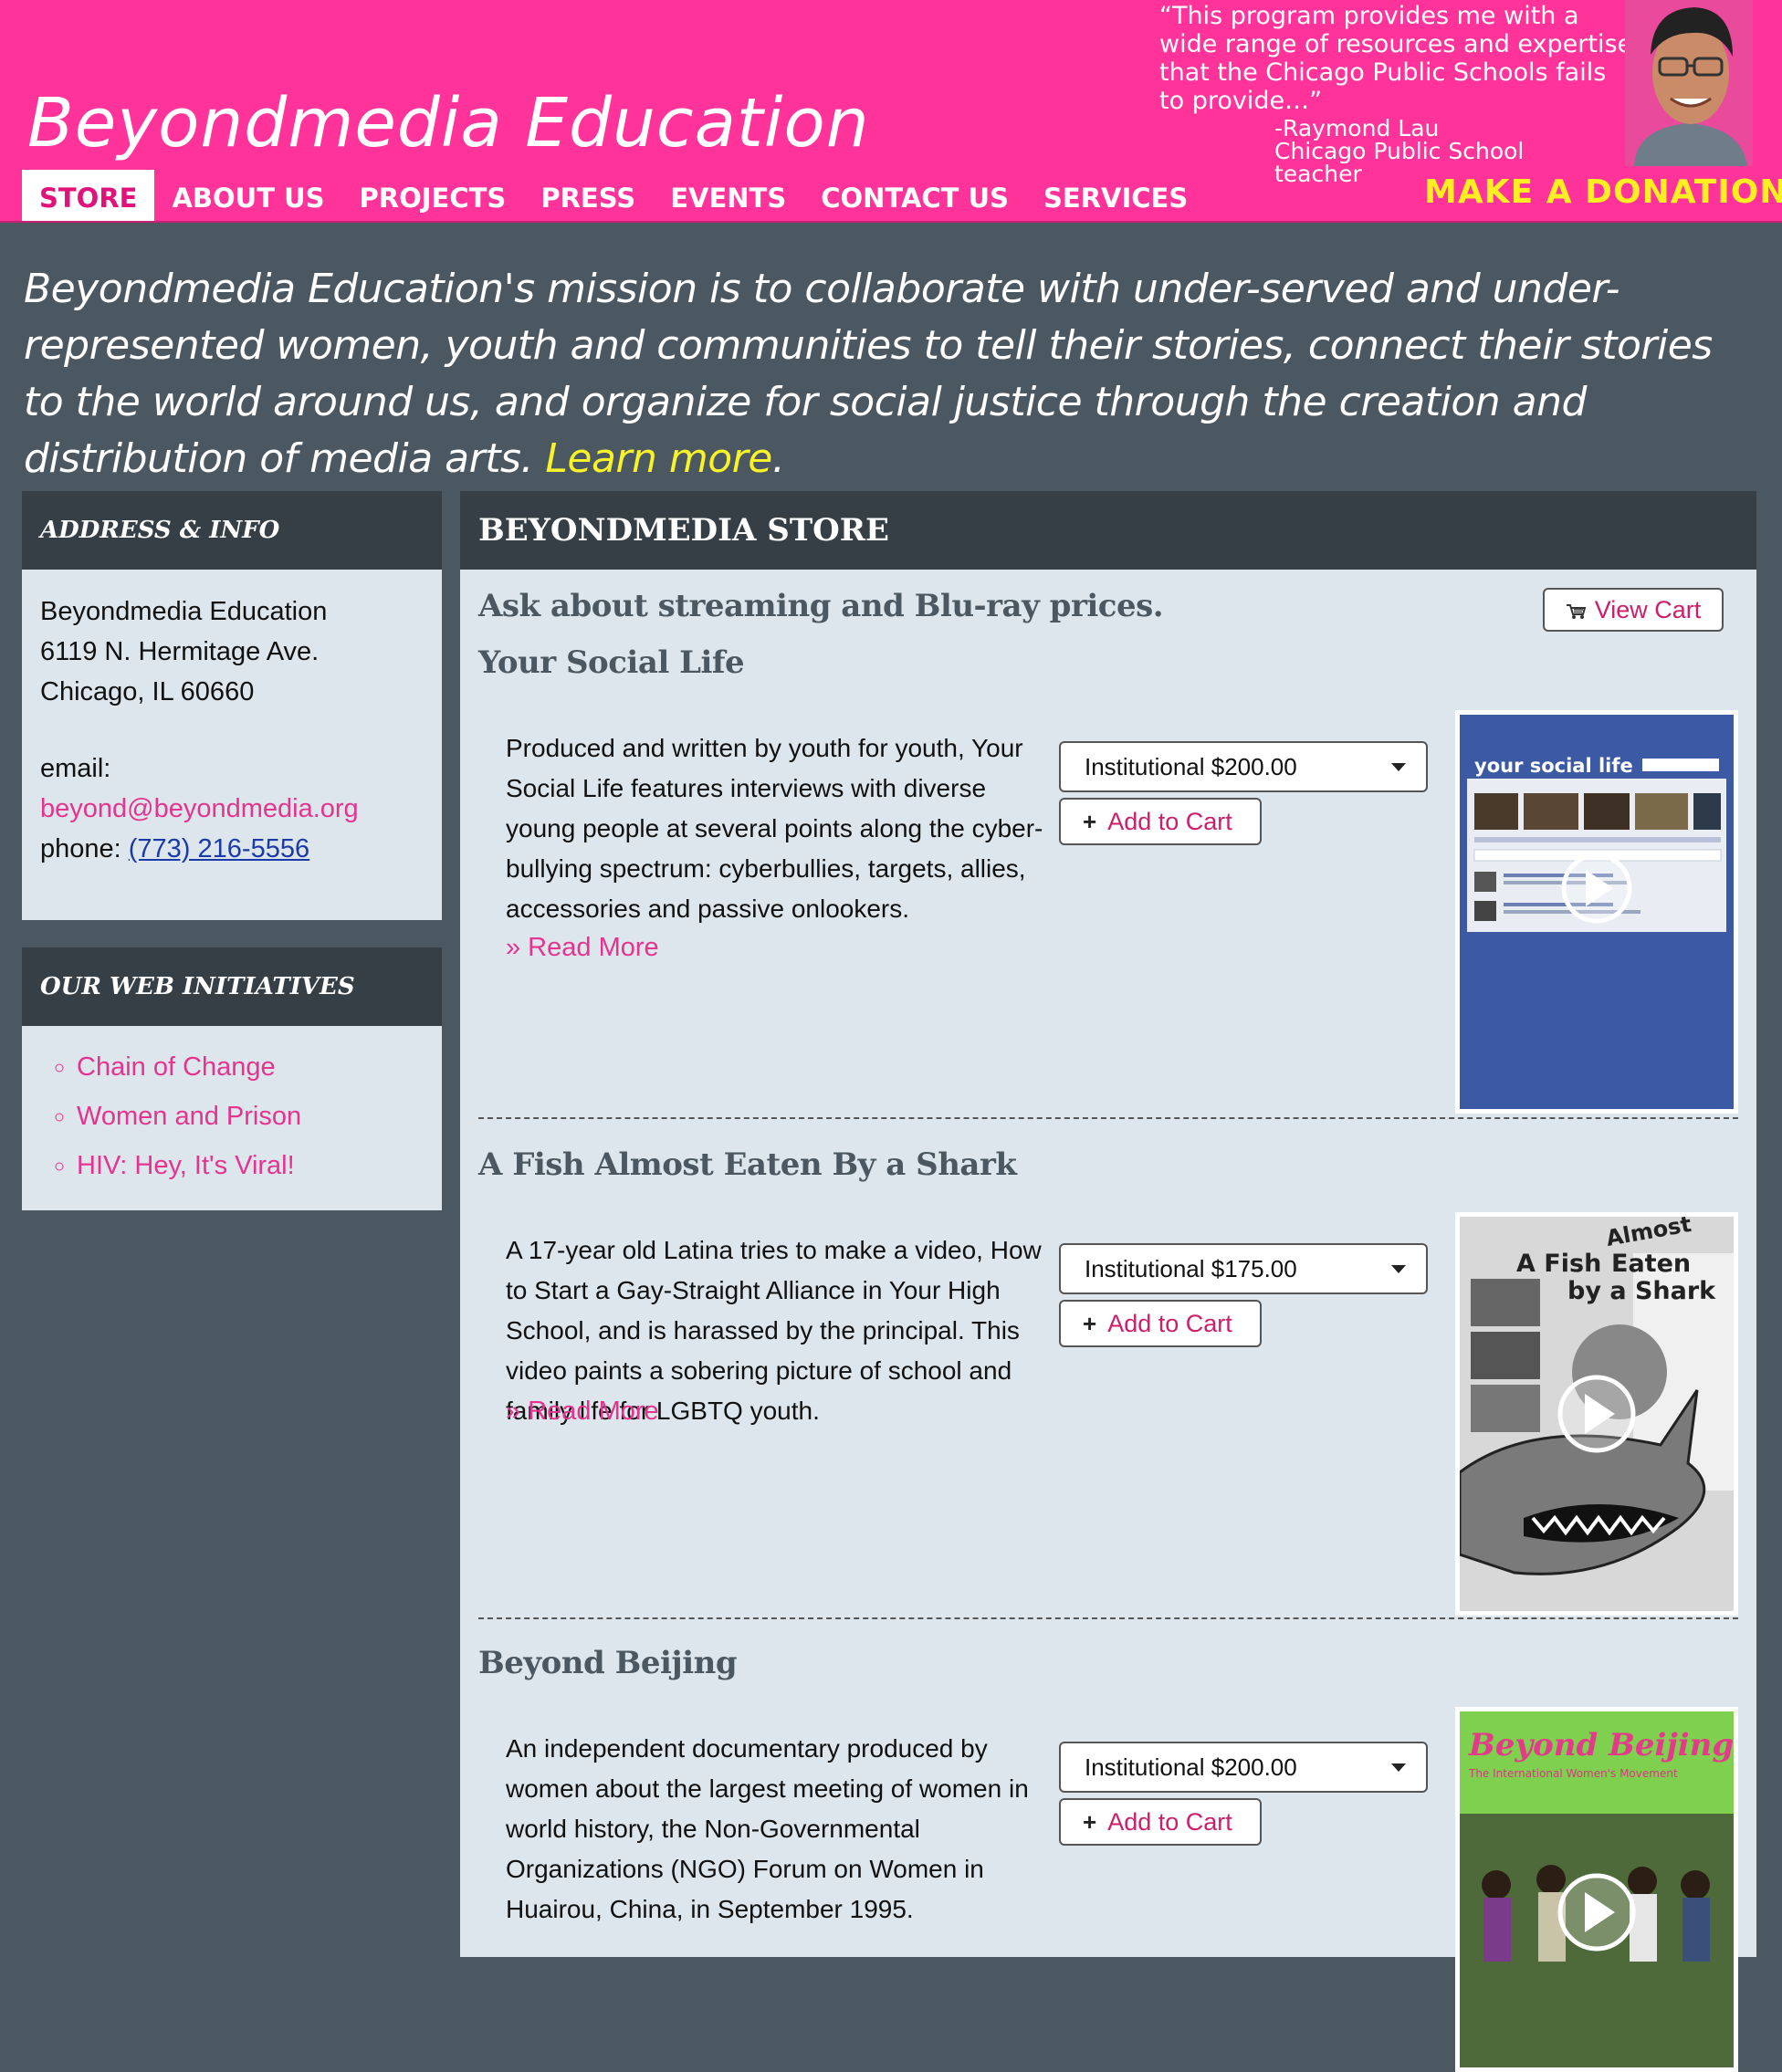  Describe the element at coordinates (611, 662) in the screenshot. I see `product-title: Your Social Life` at that location.